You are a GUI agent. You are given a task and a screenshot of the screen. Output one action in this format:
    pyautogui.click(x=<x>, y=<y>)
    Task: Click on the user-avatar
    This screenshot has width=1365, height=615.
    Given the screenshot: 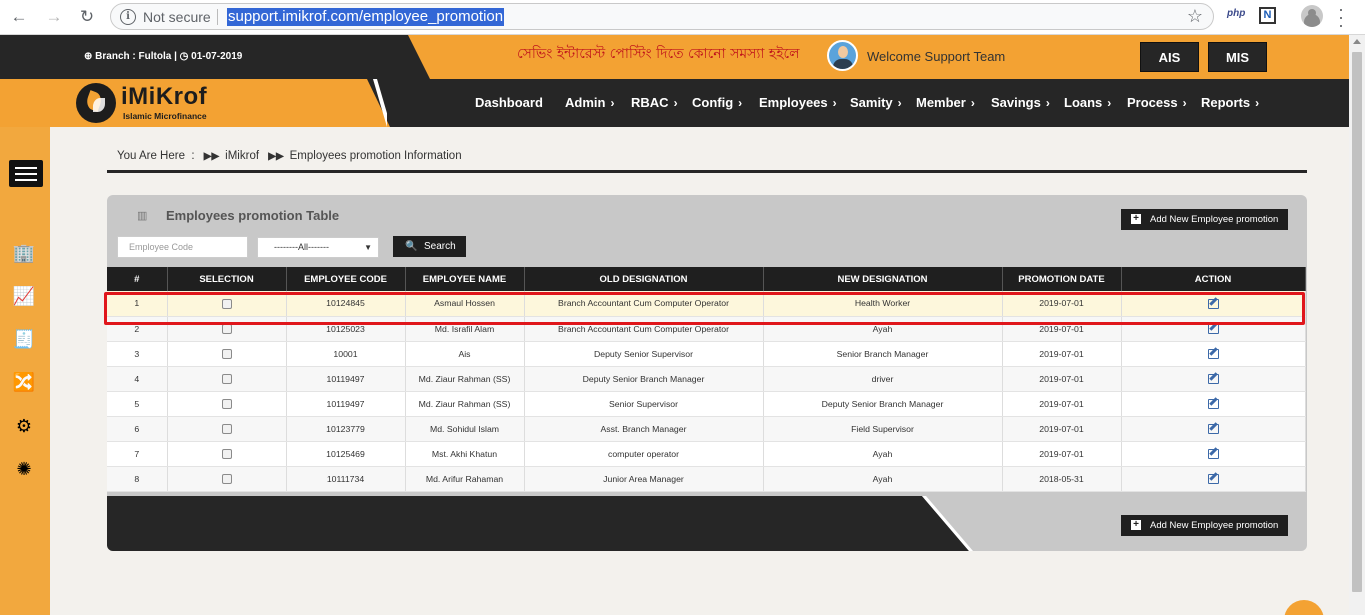 What is the action you would take?
    pyautogui.click(x=842, y=55)
    